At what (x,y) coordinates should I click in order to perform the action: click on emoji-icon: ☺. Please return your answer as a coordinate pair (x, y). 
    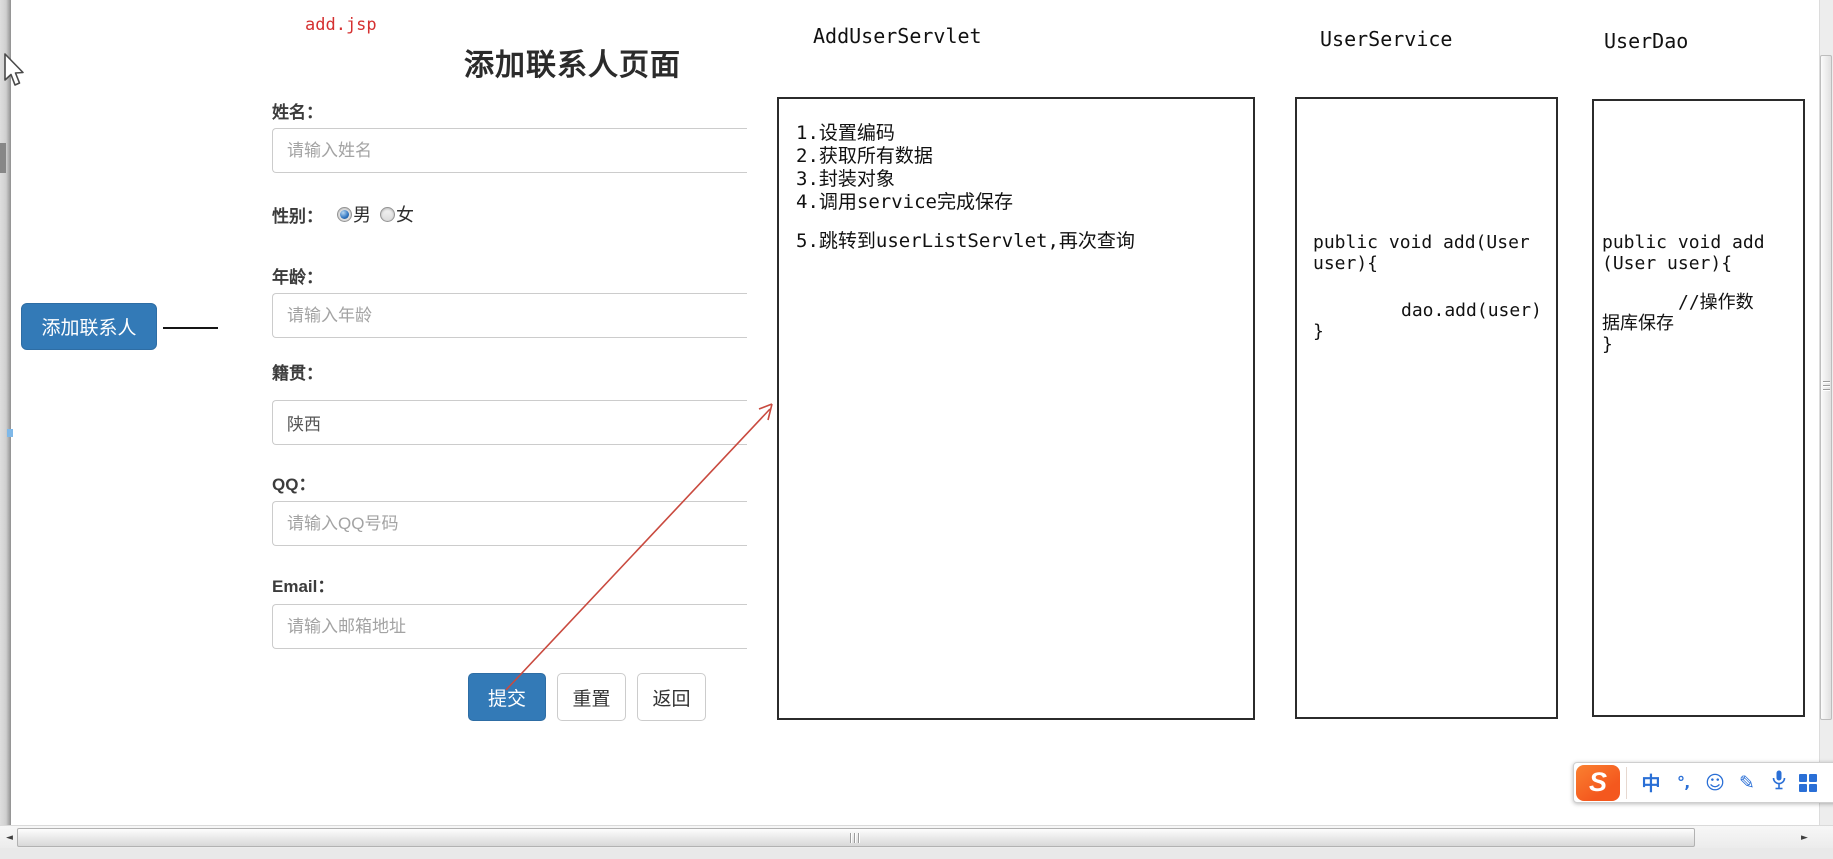
    Looking at the image, I should click on (1715, 783).